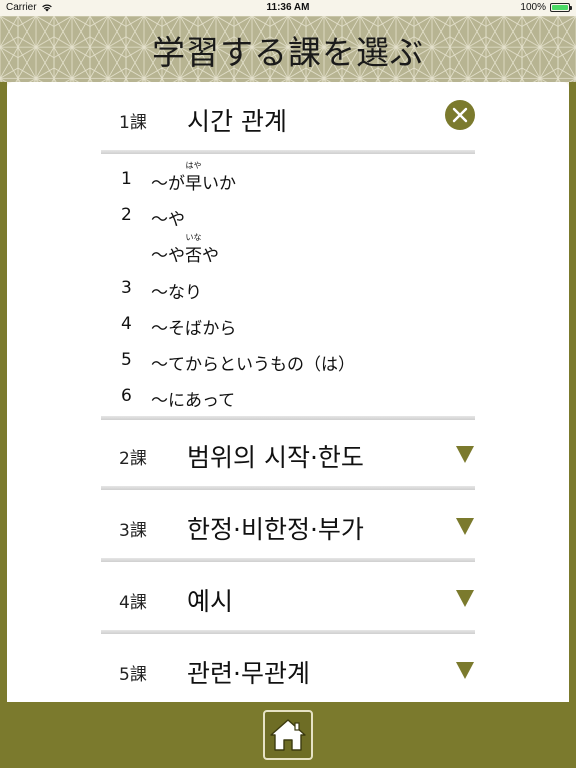 The image size is (576, 768). I want to click on status-right: 100%, so click(546, 7).